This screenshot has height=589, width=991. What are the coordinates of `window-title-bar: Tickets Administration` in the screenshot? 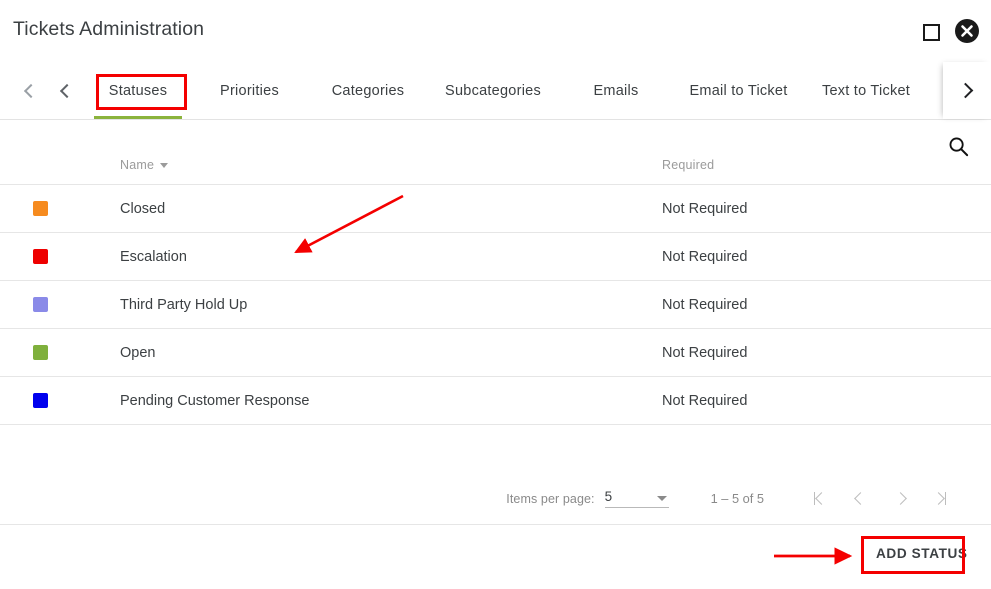 It's located at (495, 31).